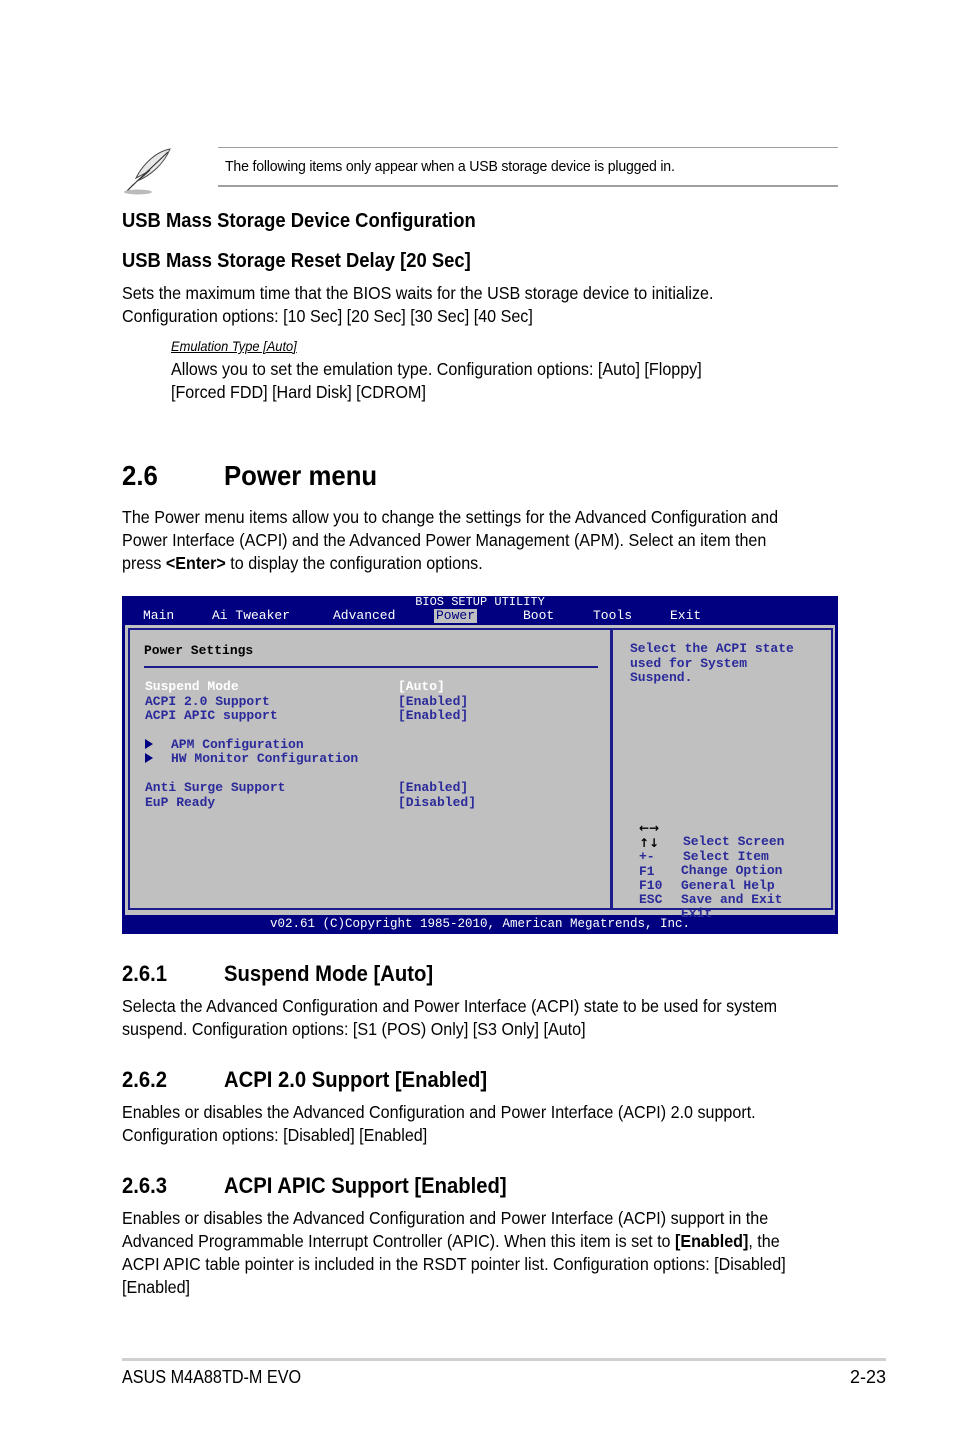 Image resolution: width=954 pixels, height=1438 pixels. What do you see at coordinates (234, 346) in the screenshot?
I see `emulation-type-heading: Emulation Type [Auto]` at bounding box center [234, 346].